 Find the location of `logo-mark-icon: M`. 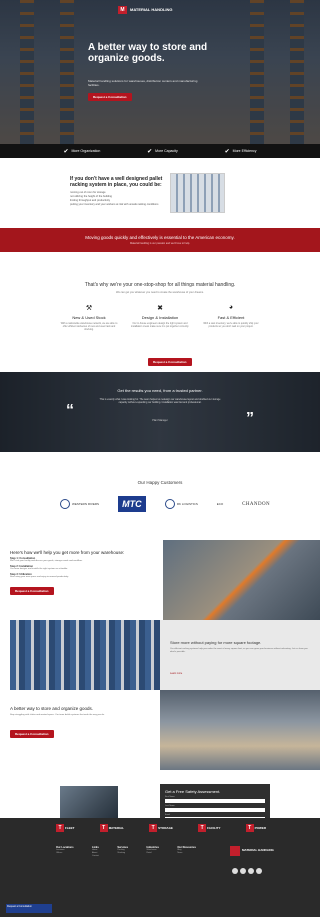

logo-mark-icon: M is located at coordinates (122, 10).